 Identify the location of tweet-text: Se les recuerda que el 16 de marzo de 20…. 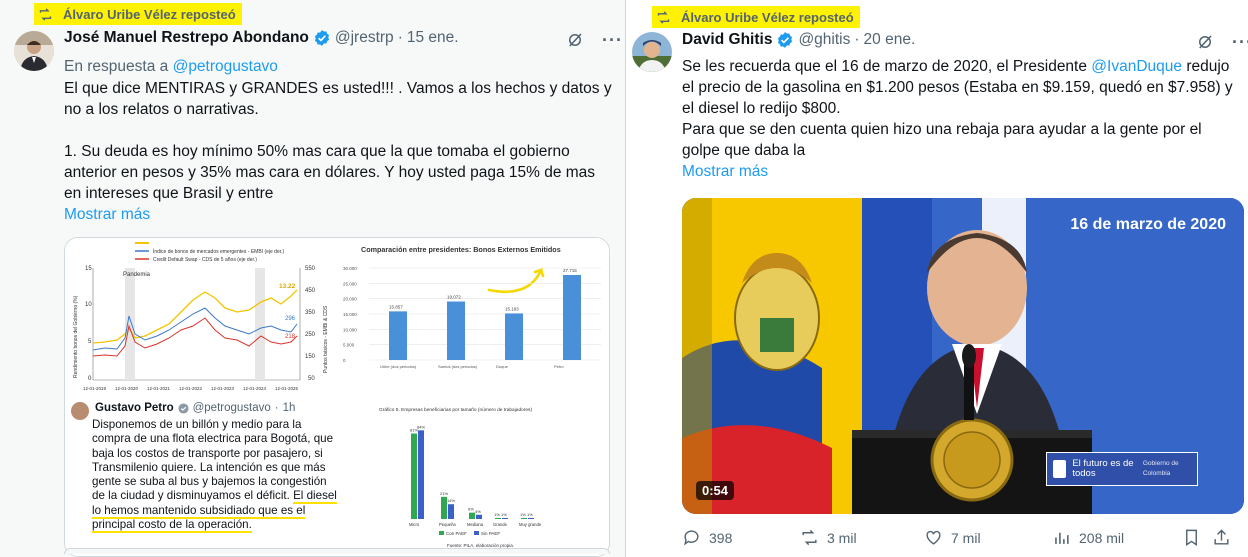
(887, 66).